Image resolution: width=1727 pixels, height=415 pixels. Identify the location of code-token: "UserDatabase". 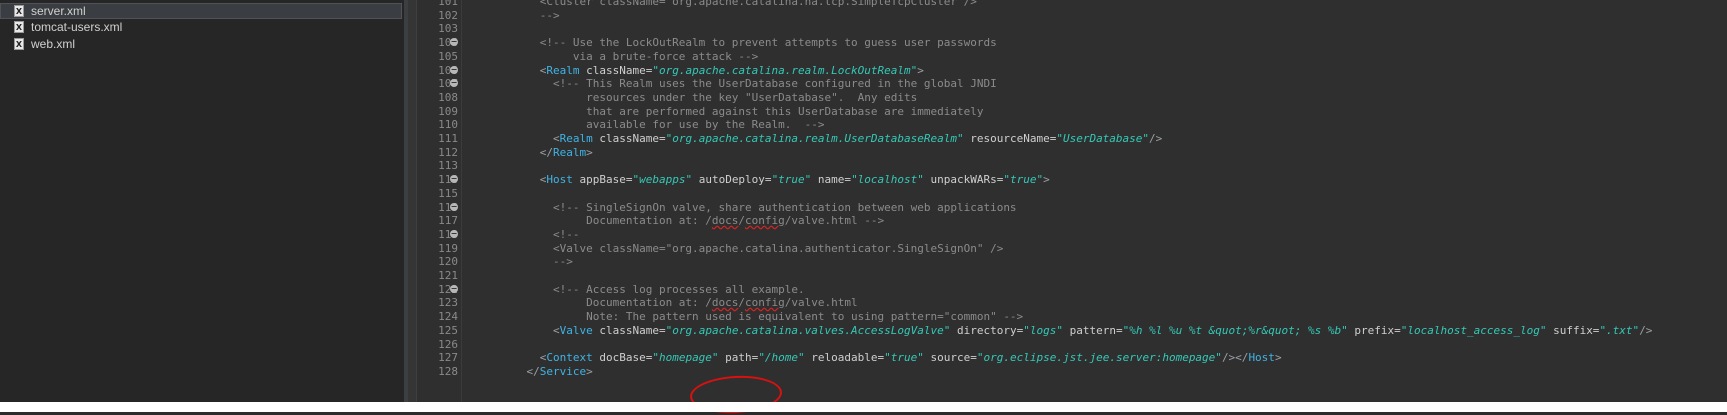
(1103, 138).